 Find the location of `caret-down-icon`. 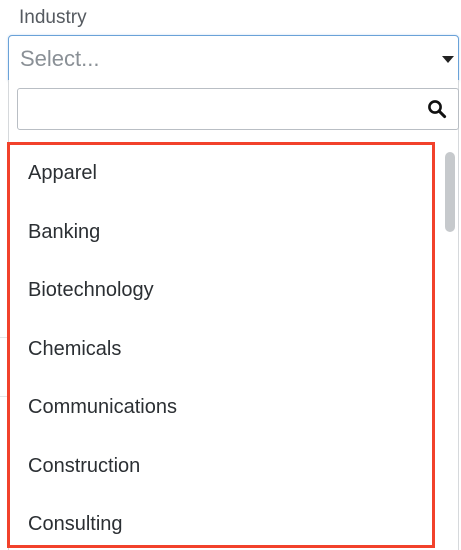

caret-down-icon is located at coordinates (448, 59).